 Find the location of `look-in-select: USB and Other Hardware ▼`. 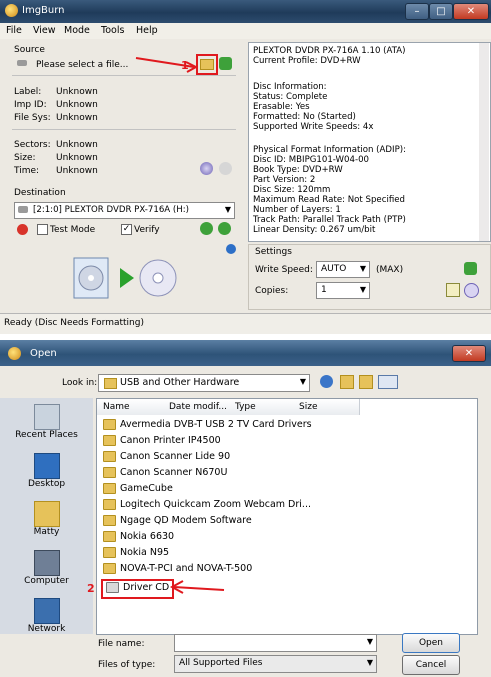

look-in-select: USB and Other Hardware ▼ is located at coordinates (204, 383).